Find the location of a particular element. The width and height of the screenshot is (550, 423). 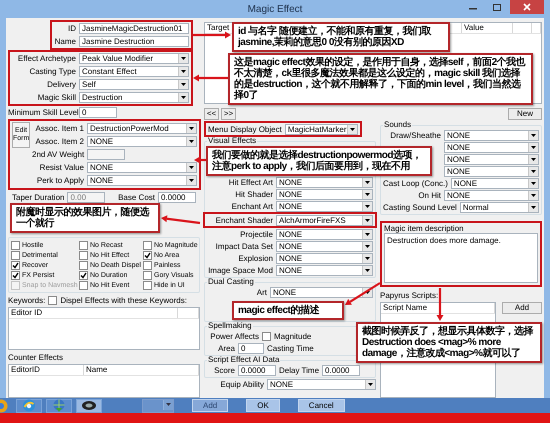

field-label: Keywords: is located at coordinates (27, 300).